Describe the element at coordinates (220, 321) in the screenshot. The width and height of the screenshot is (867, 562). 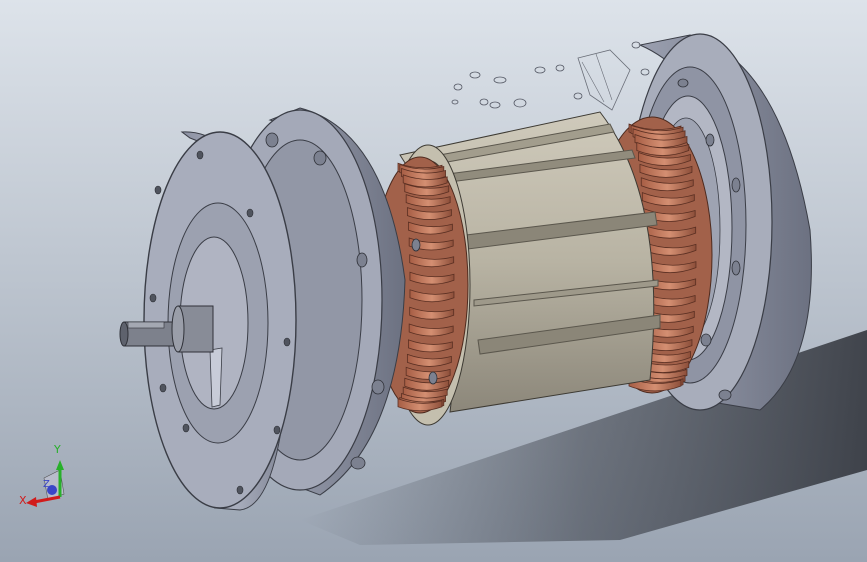
I see `front-flange` at that location.